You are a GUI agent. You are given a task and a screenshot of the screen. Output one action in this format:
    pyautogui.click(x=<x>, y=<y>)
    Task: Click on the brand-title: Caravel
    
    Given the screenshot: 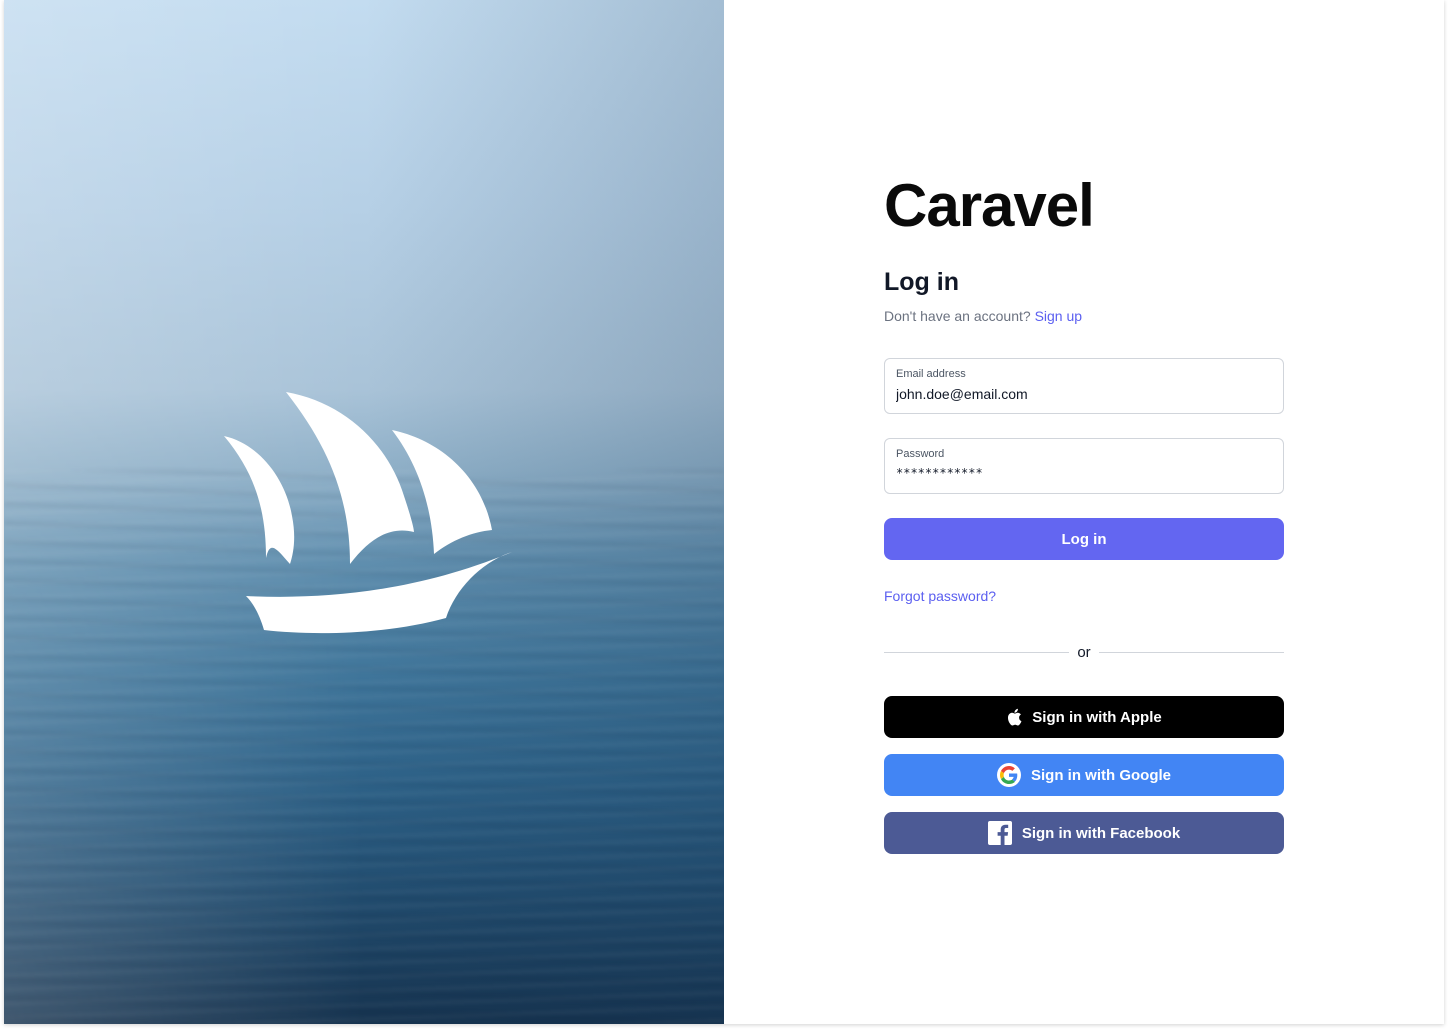 What is the action you would take?
    pyautogui.click(x=989, y=205)
    